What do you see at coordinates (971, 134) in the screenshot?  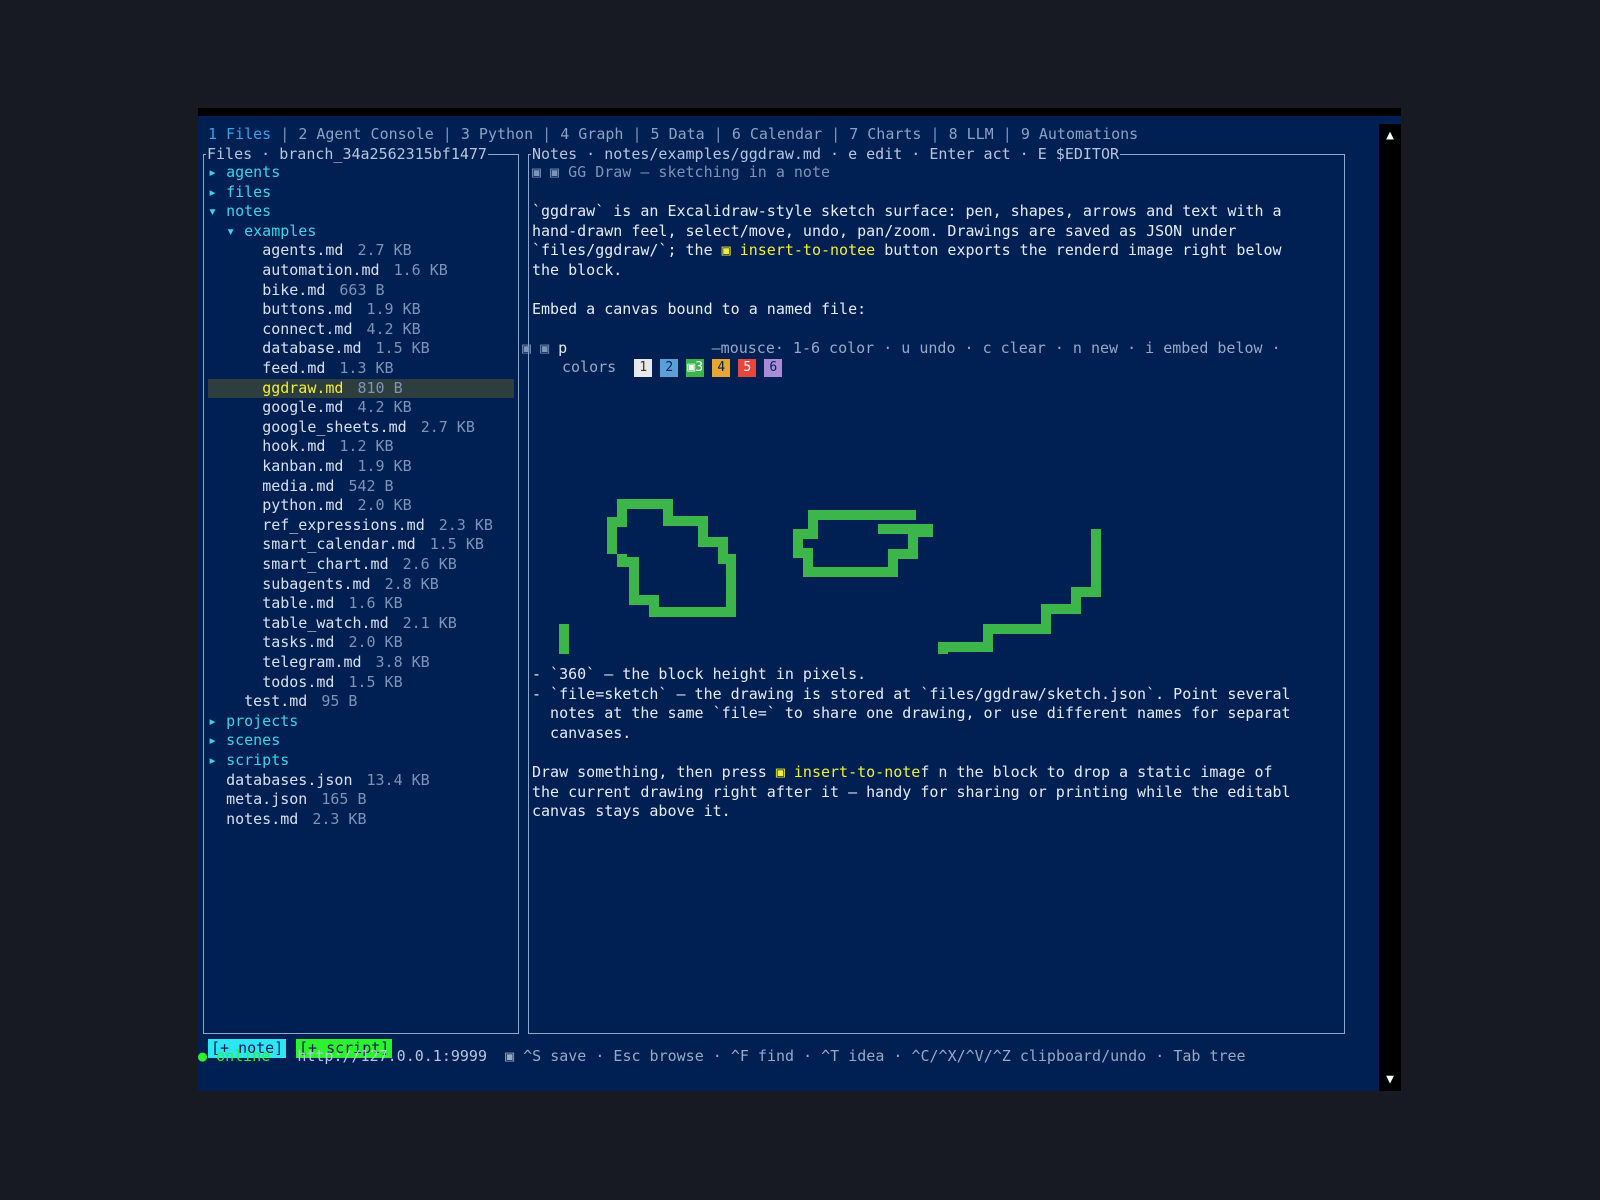 I see `tab-llm: 8 LLM` at bounding box center [971, 134].